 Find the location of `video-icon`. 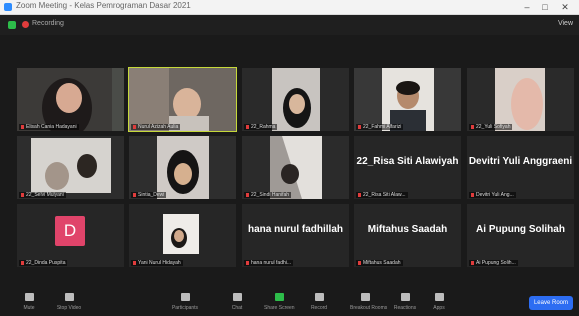

video-icon is located at coordinates (69, 297).